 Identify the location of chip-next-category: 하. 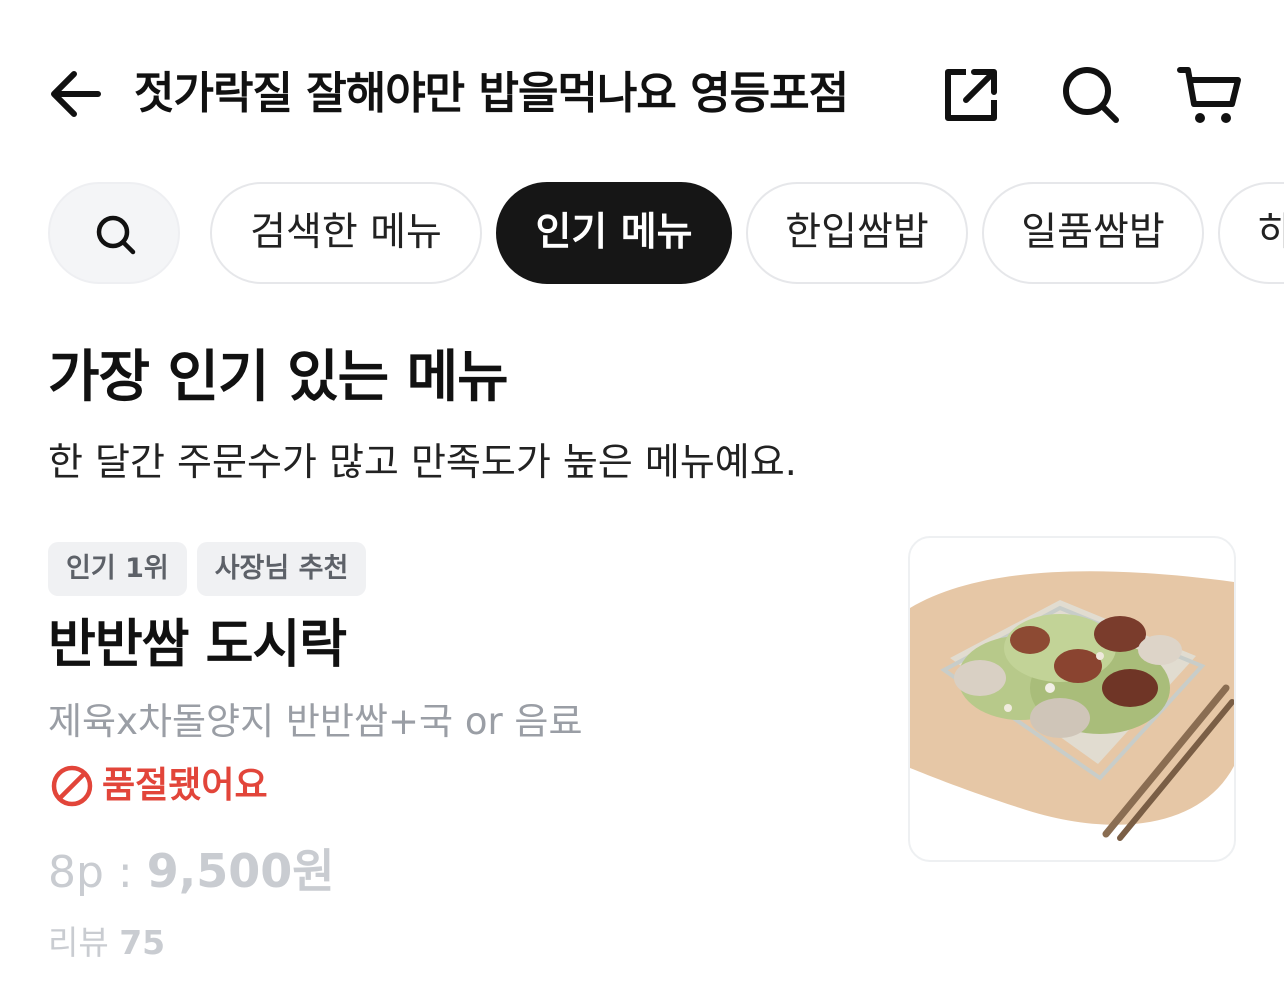
(1251, 233).